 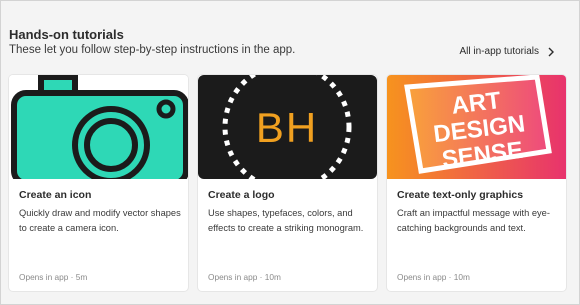 I want to click on all-tutorials-link: All in-app tutorials, so click(x=507, y=51).